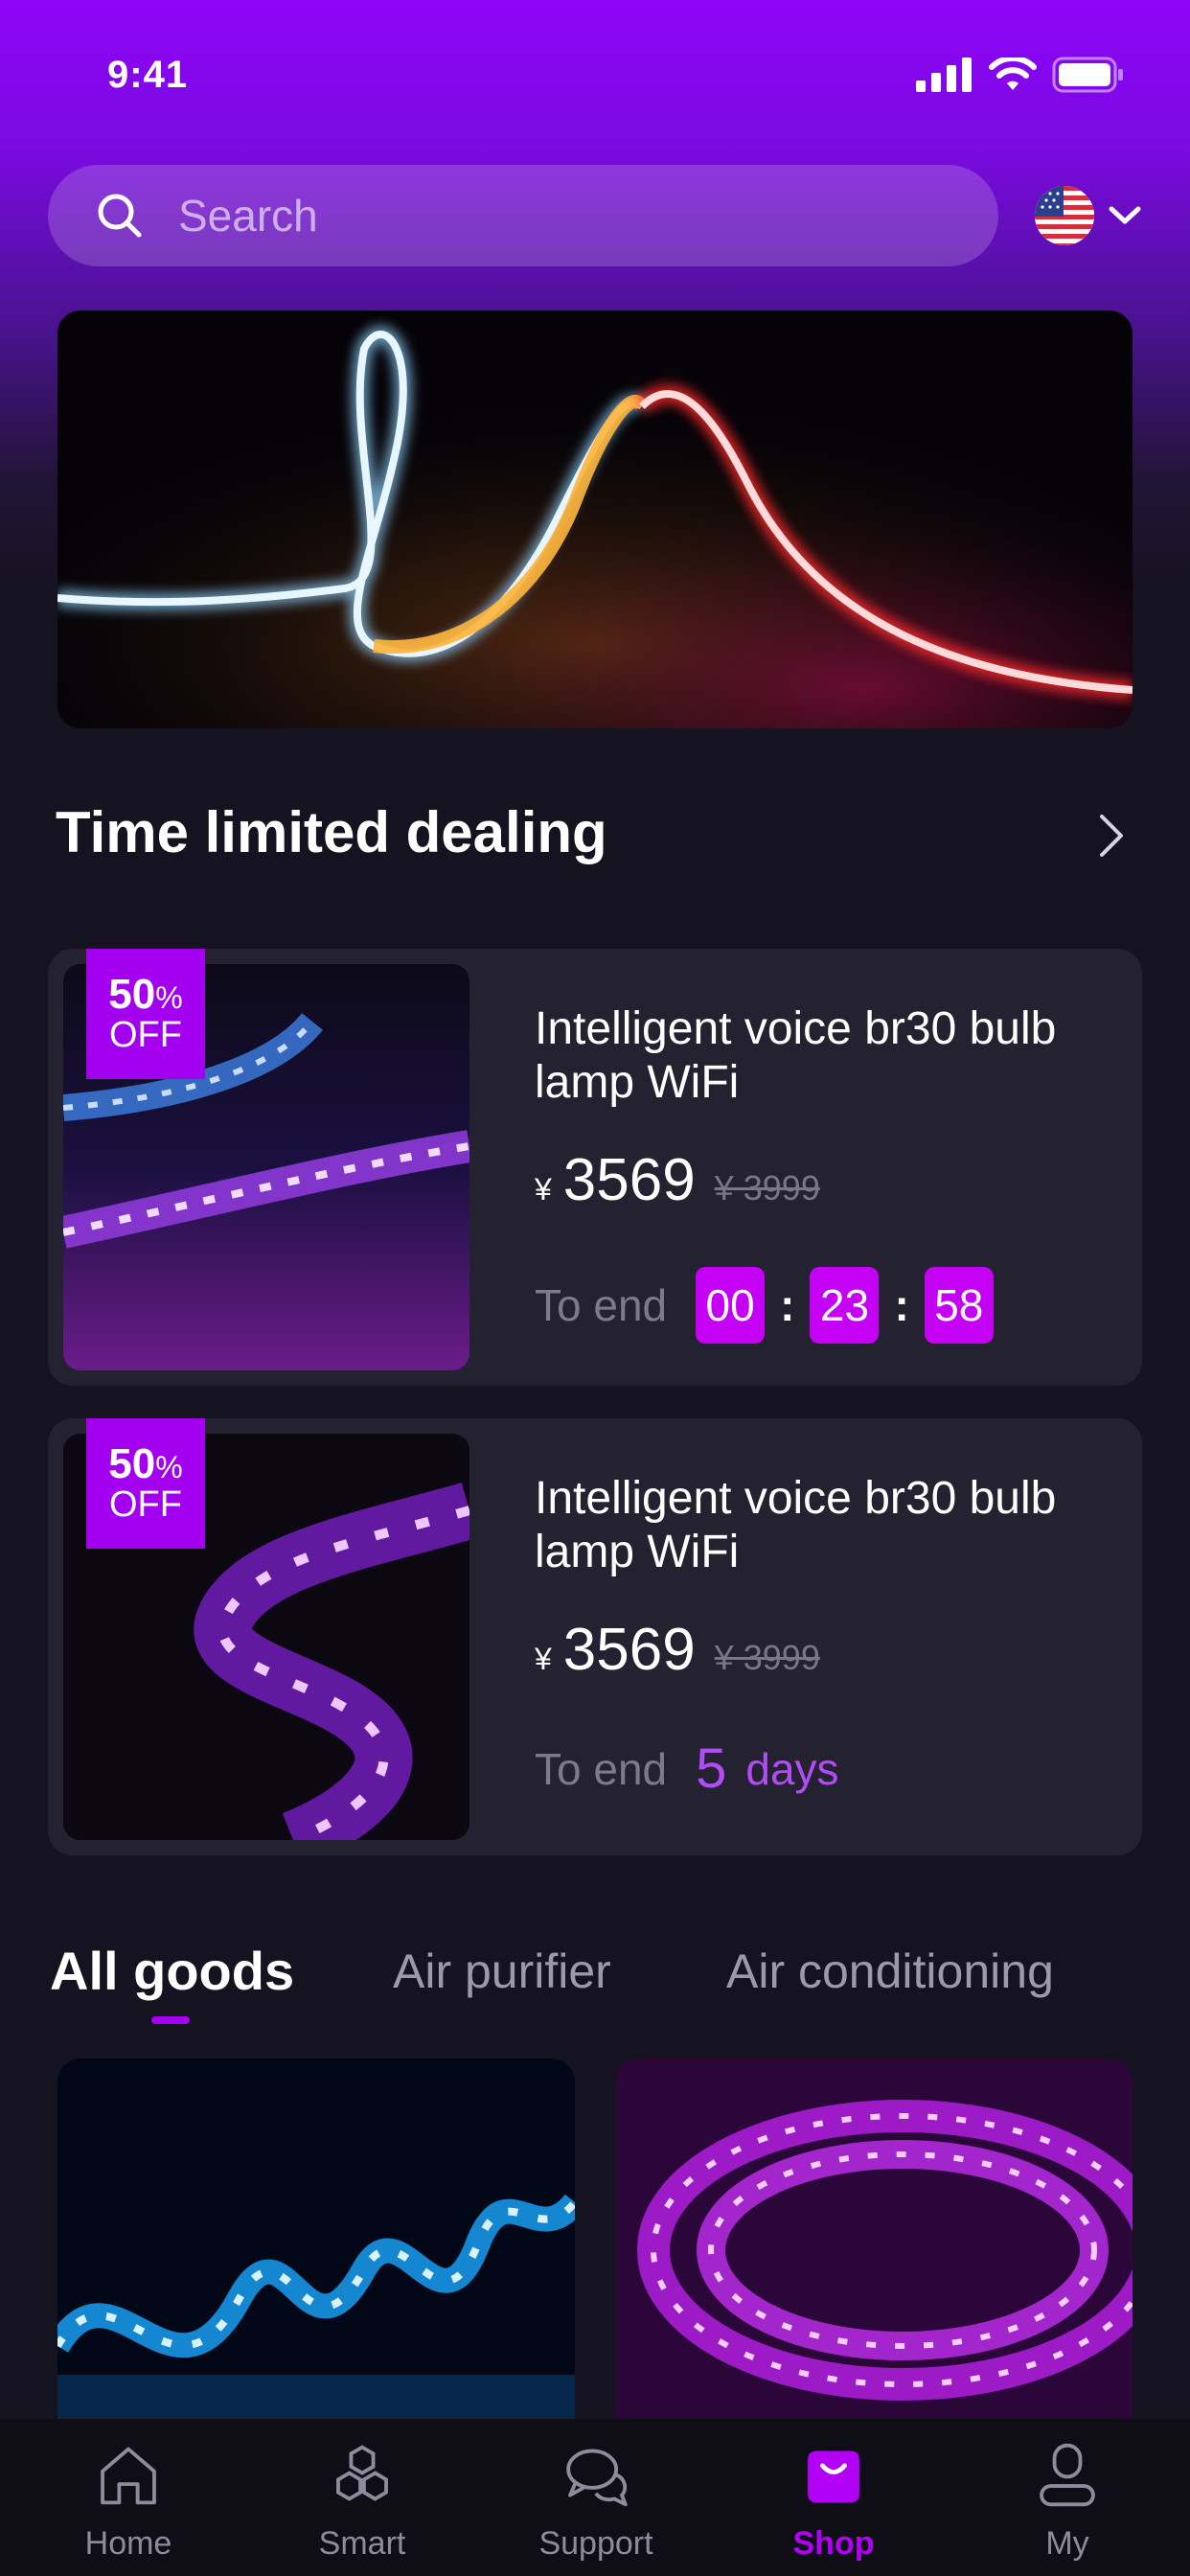 This screenshot has width=1190, height=2576. What do you see at coordinates (362, 2473) in the screenshot?
I see `smart-icon` at bounding box center [362, 2473].